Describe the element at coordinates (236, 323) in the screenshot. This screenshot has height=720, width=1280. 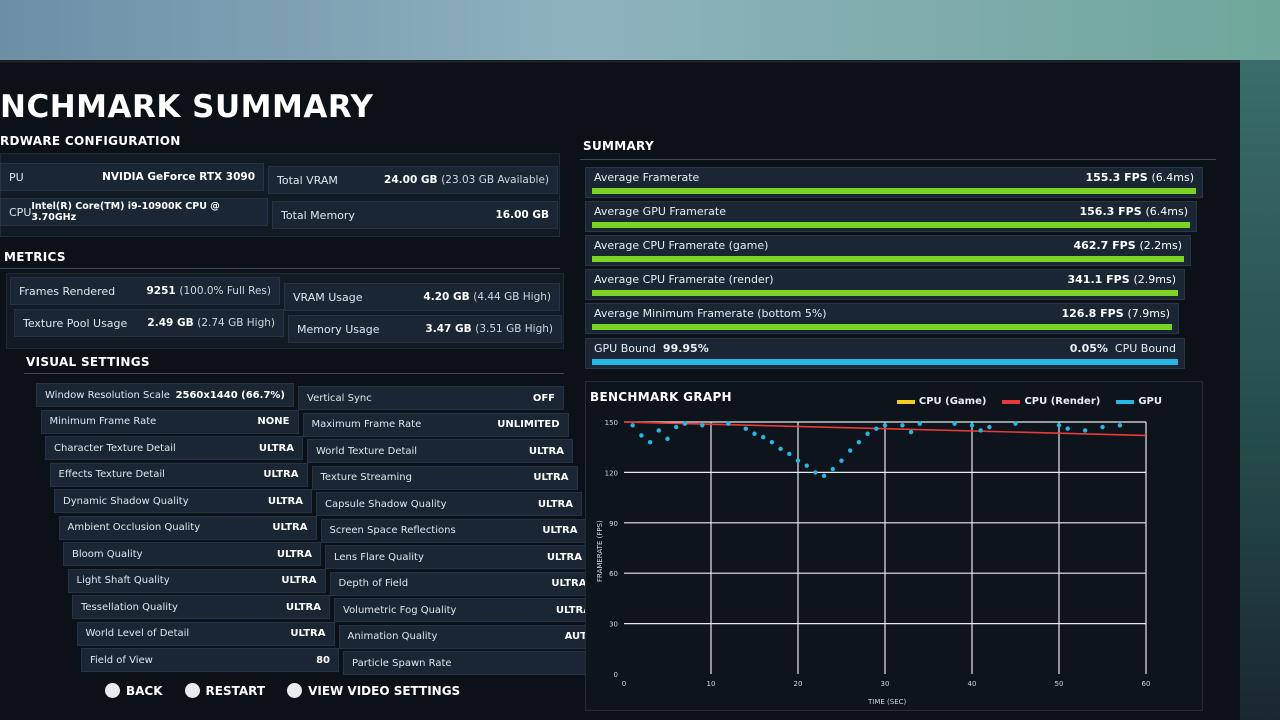
I see `texture-pool-sub: (2.74 GB High)` at that location.